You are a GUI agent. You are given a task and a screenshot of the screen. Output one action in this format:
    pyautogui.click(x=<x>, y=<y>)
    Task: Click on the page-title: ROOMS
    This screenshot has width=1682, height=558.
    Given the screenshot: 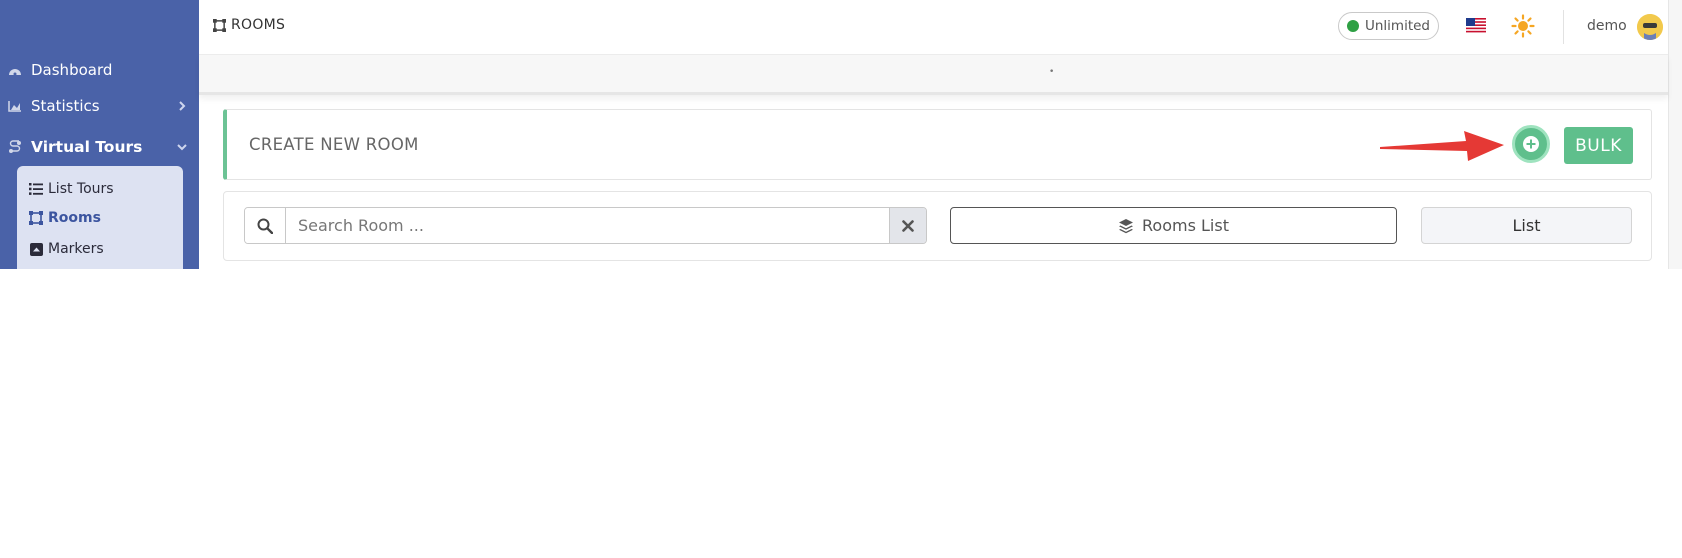 What is the action you would take?
    pyautogui.click(x=258, y=25)
    